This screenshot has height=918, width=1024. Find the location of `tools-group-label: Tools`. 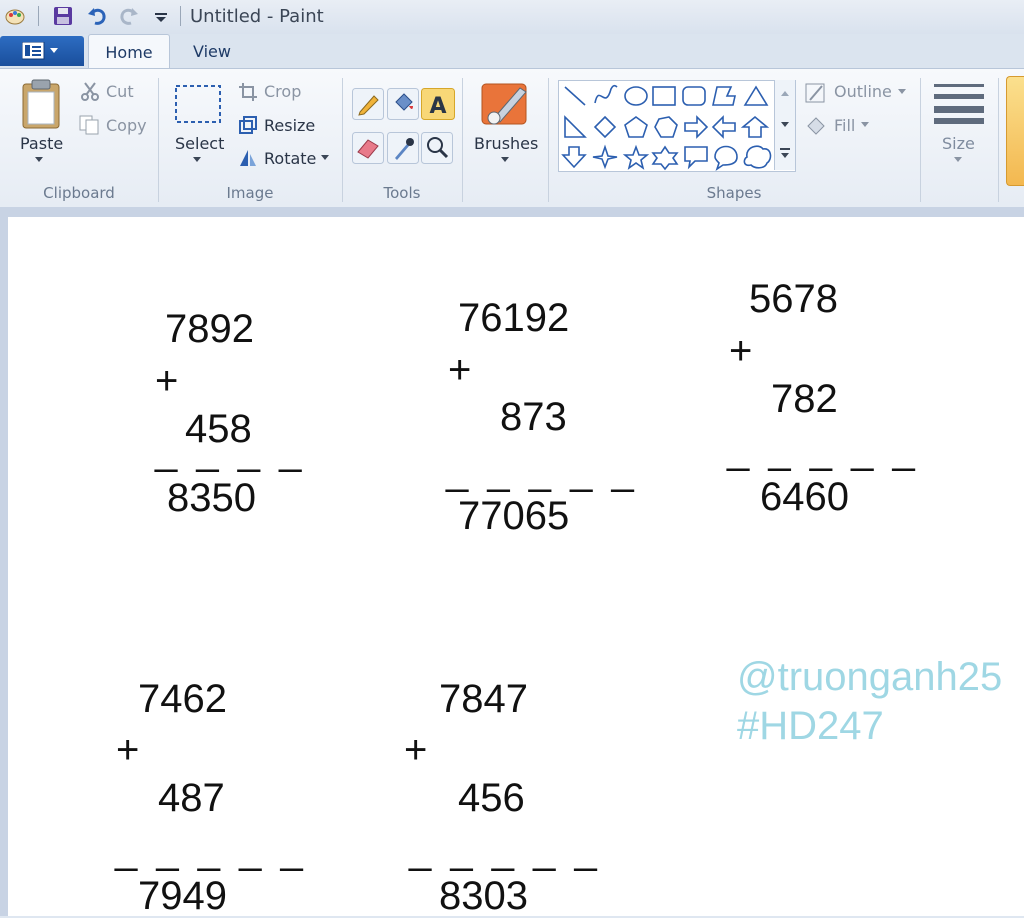

tools-group-label: Tools is located at coordinates (402, 193).